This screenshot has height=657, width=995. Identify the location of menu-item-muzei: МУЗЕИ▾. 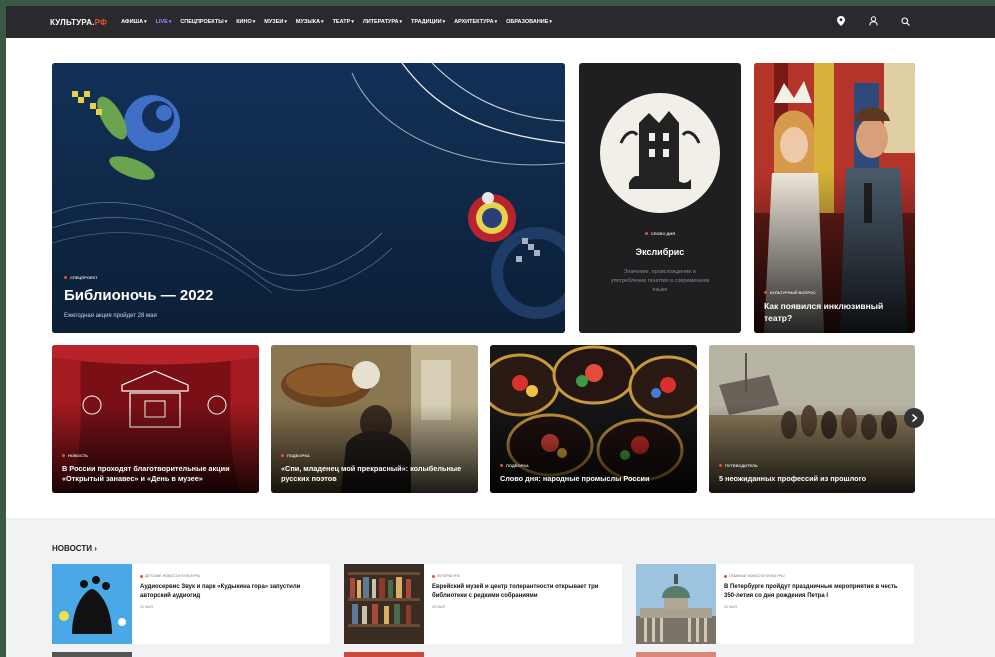
(275, 22).